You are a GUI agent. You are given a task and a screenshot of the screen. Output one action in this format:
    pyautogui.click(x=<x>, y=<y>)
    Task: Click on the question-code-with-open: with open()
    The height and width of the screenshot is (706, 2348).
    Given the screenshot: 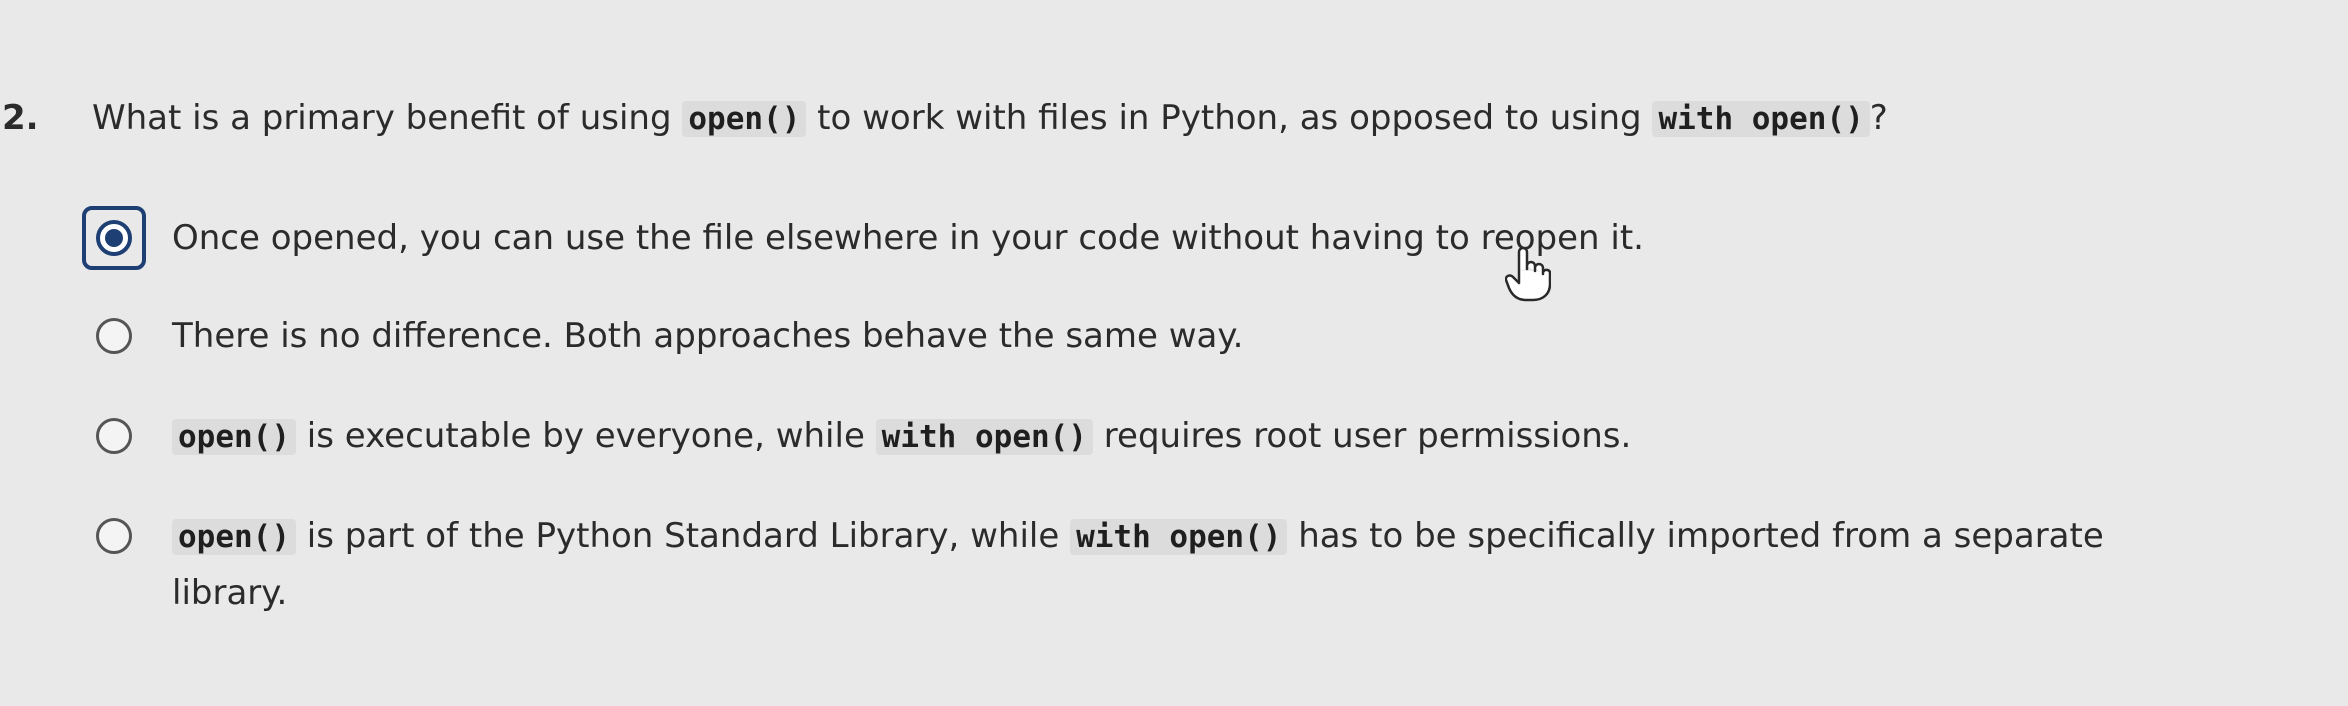 What is the action you would take?
    pyautogui.click(x=1761, y=119)
    